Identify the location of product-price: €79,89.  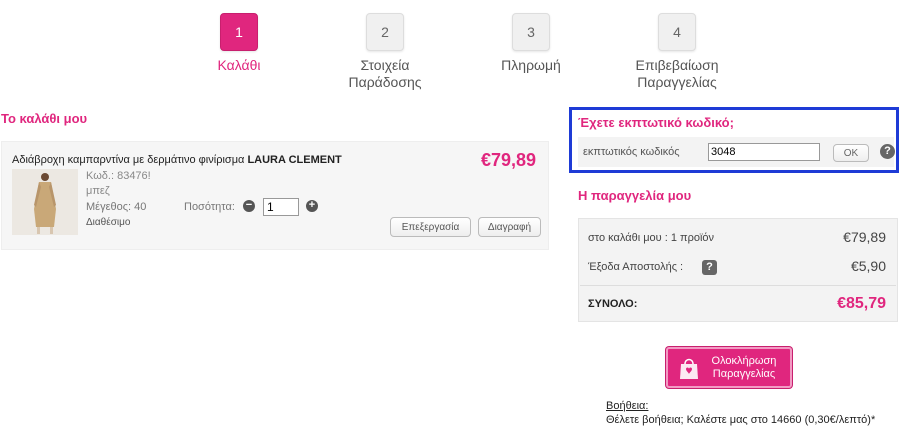
(508, 160).